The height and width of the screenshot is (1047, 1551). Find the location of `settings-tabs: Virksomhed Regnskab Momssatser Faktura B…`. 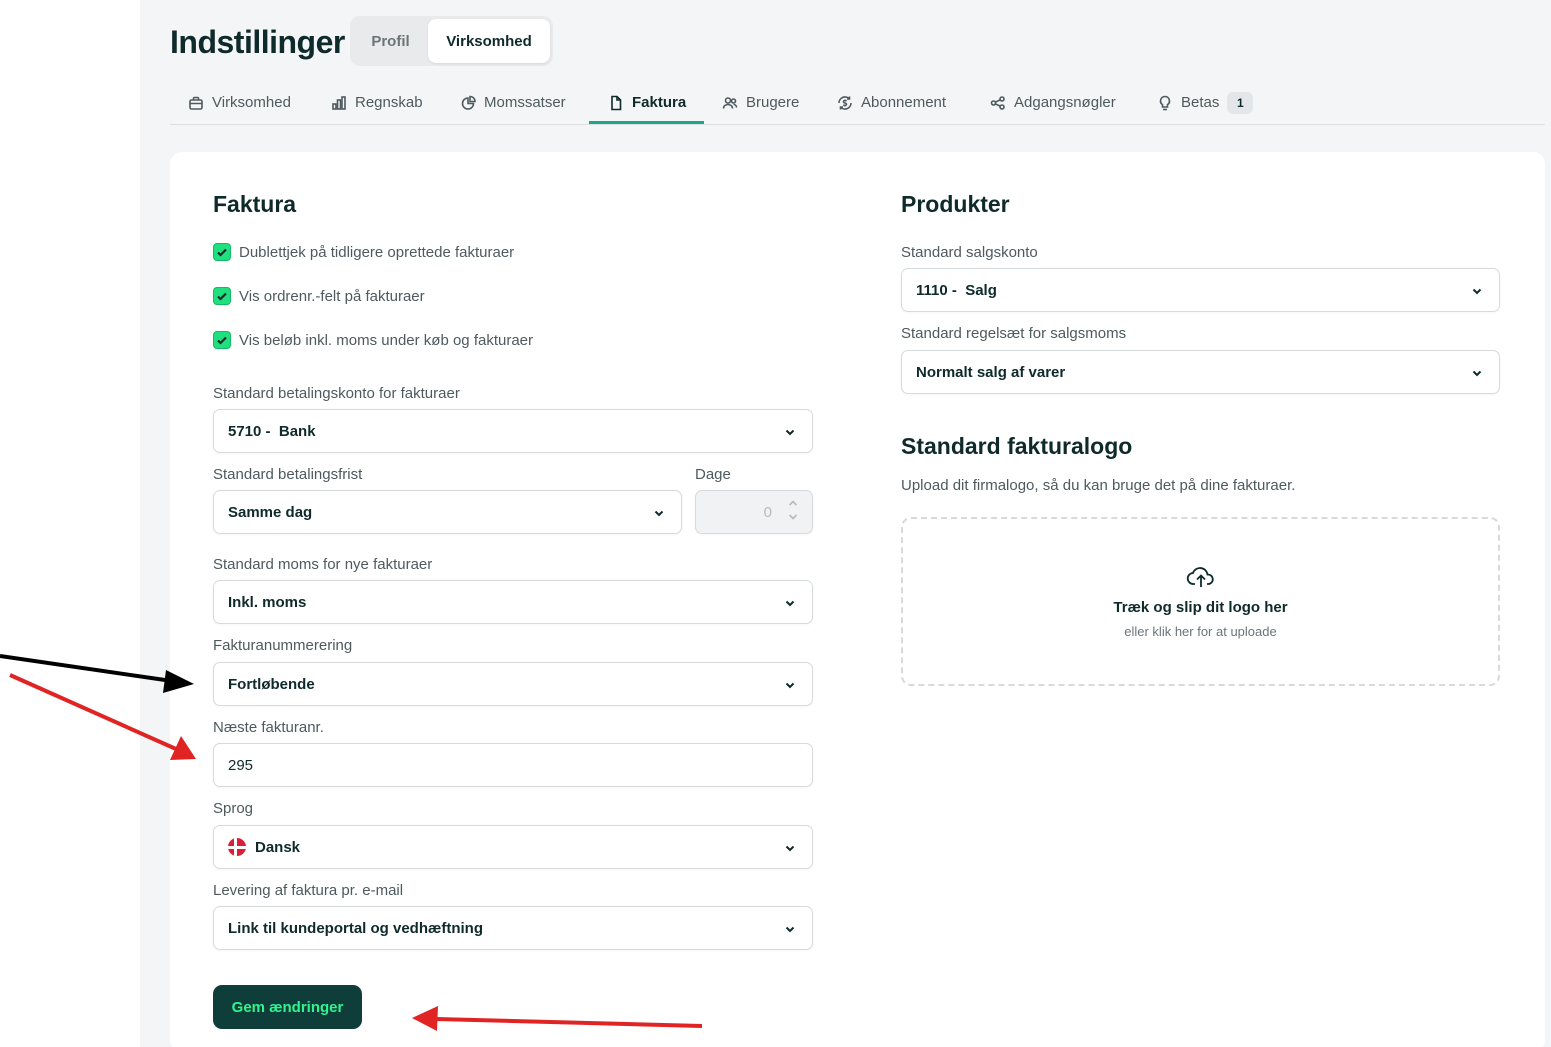

settings-tabs: Virksomhed Regnskab Momssatser Faktura B… is located at coordinates (857, 102).